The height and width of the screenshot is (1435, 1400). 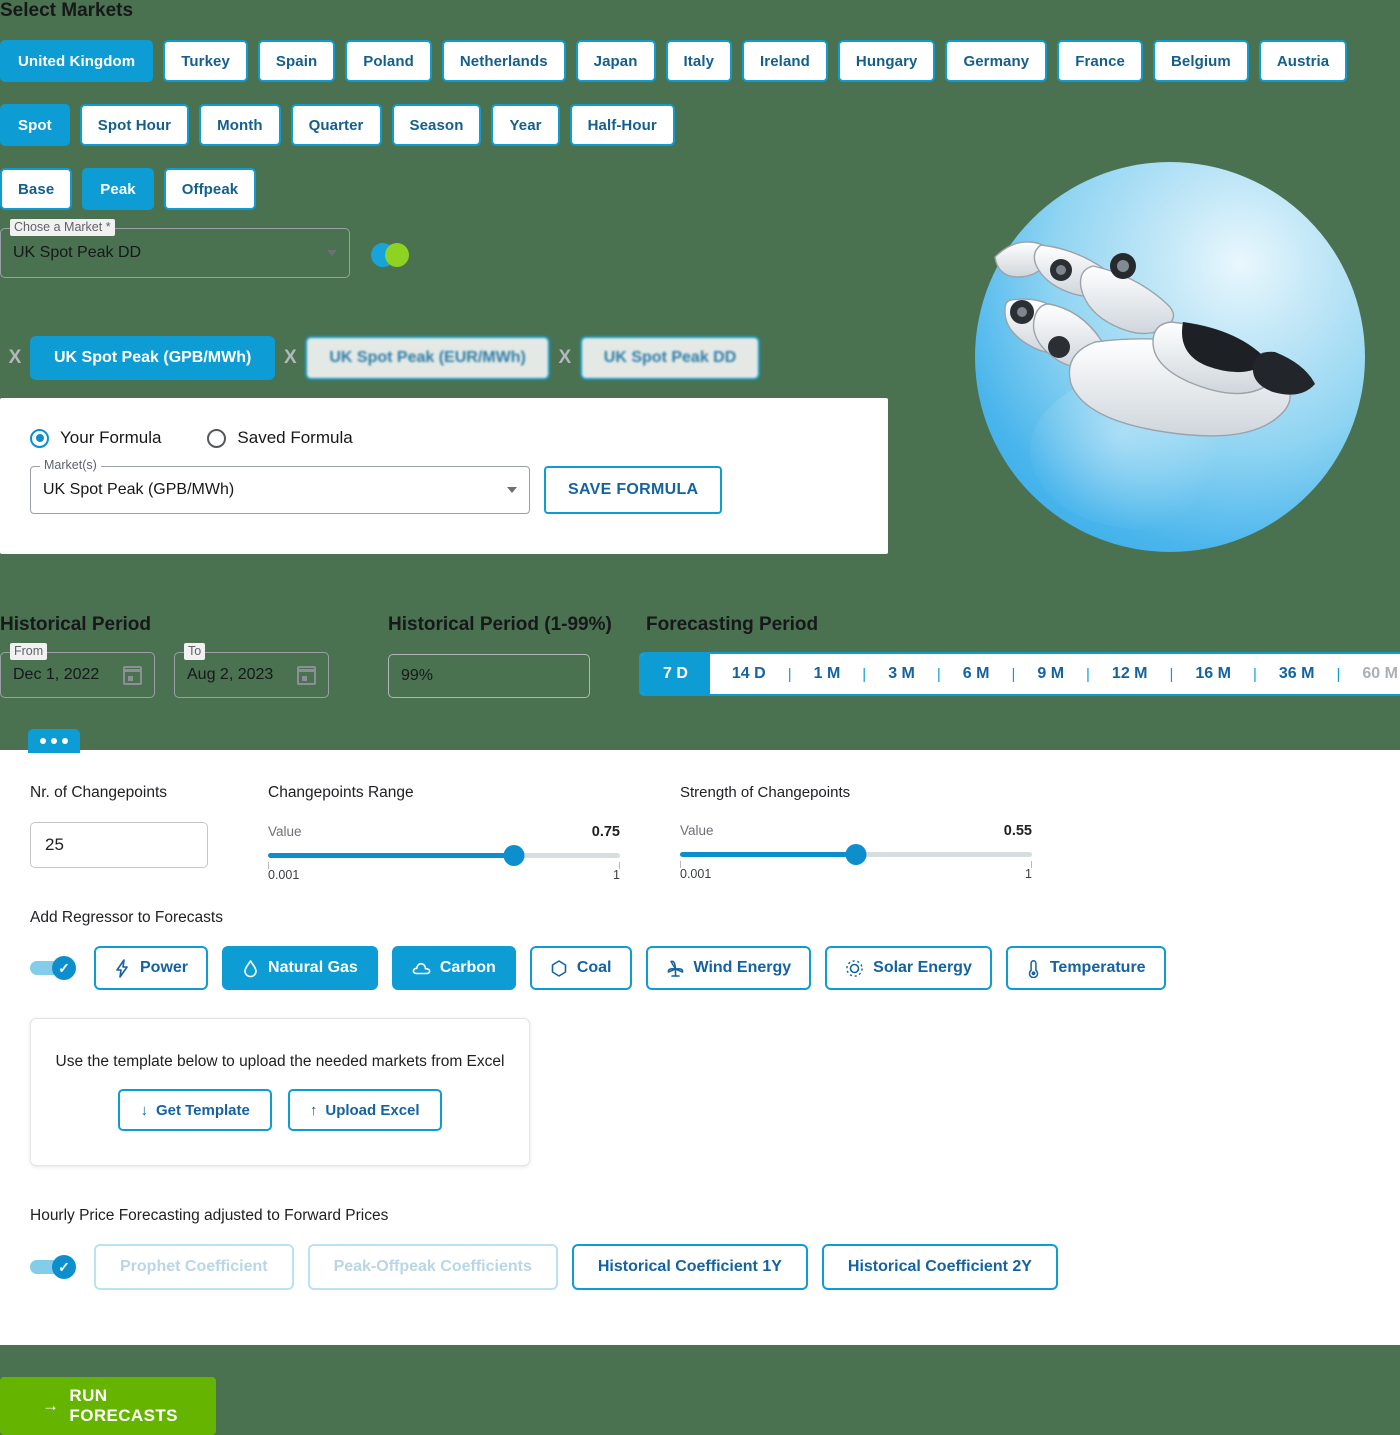 I want to click on loadshape-button-offpeak: Offpeak, so click(x=210, y=189).